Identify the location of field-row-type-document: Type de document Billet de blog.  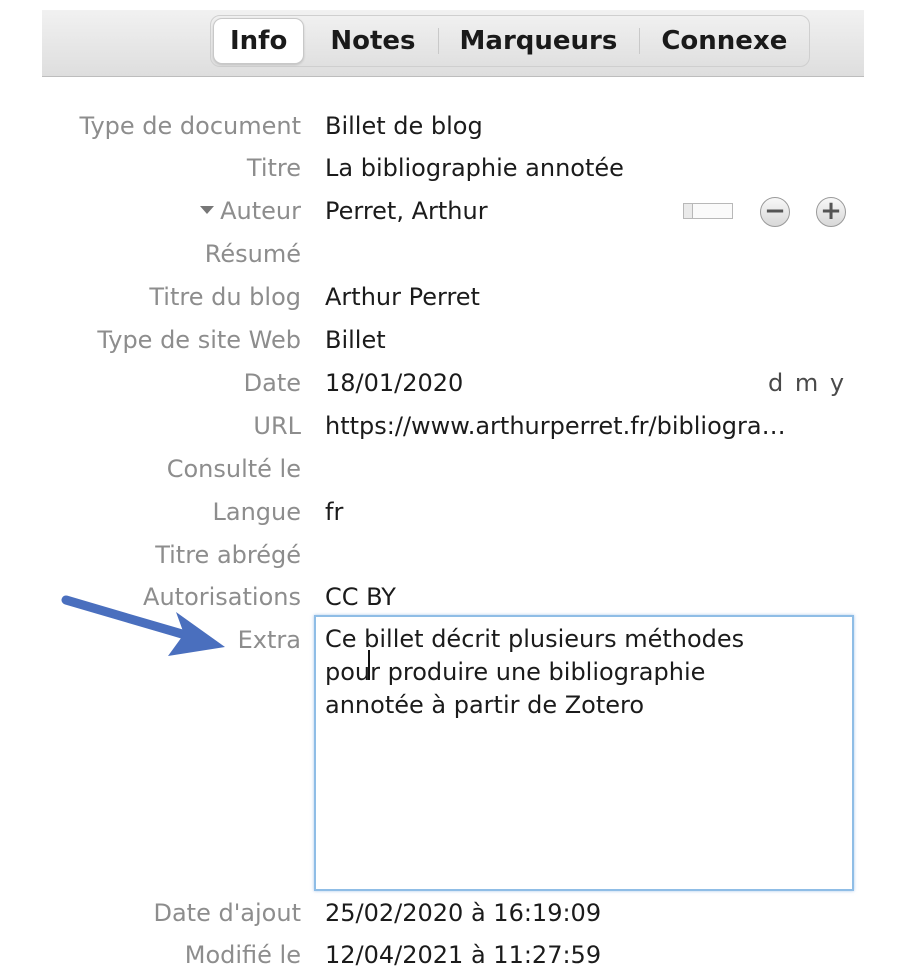
(452, 130).